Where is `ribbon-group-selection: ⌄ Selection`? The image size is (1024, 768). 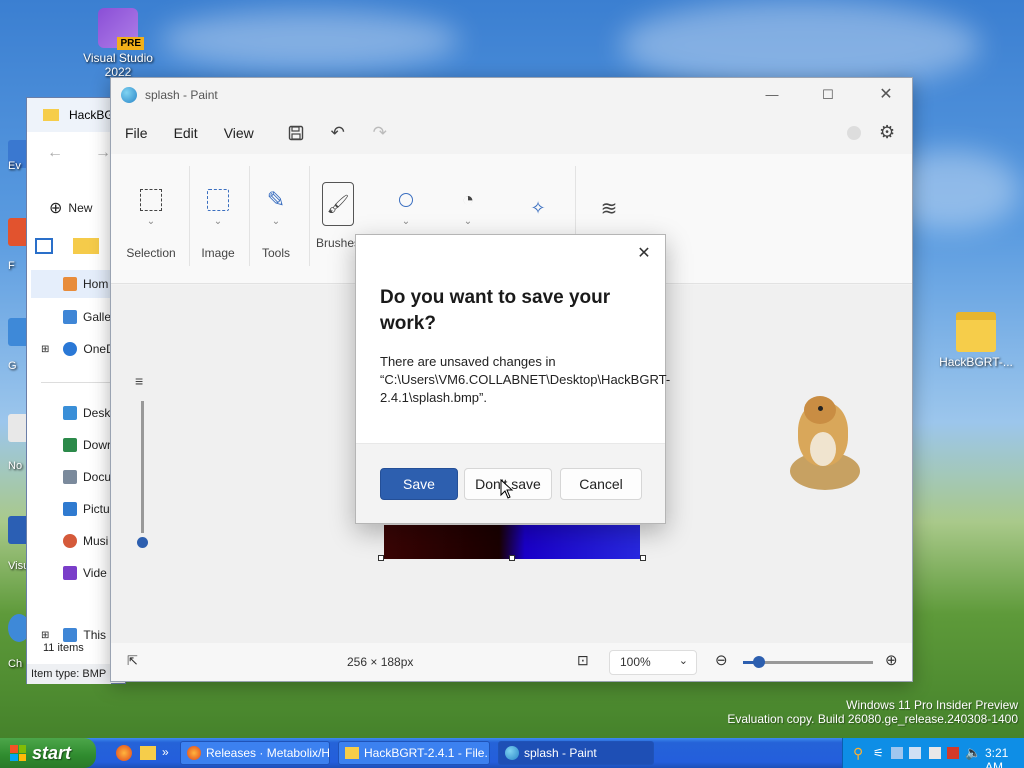 ribbon-group-selection: ⌄ Selection is located at coordinates (151, 207).